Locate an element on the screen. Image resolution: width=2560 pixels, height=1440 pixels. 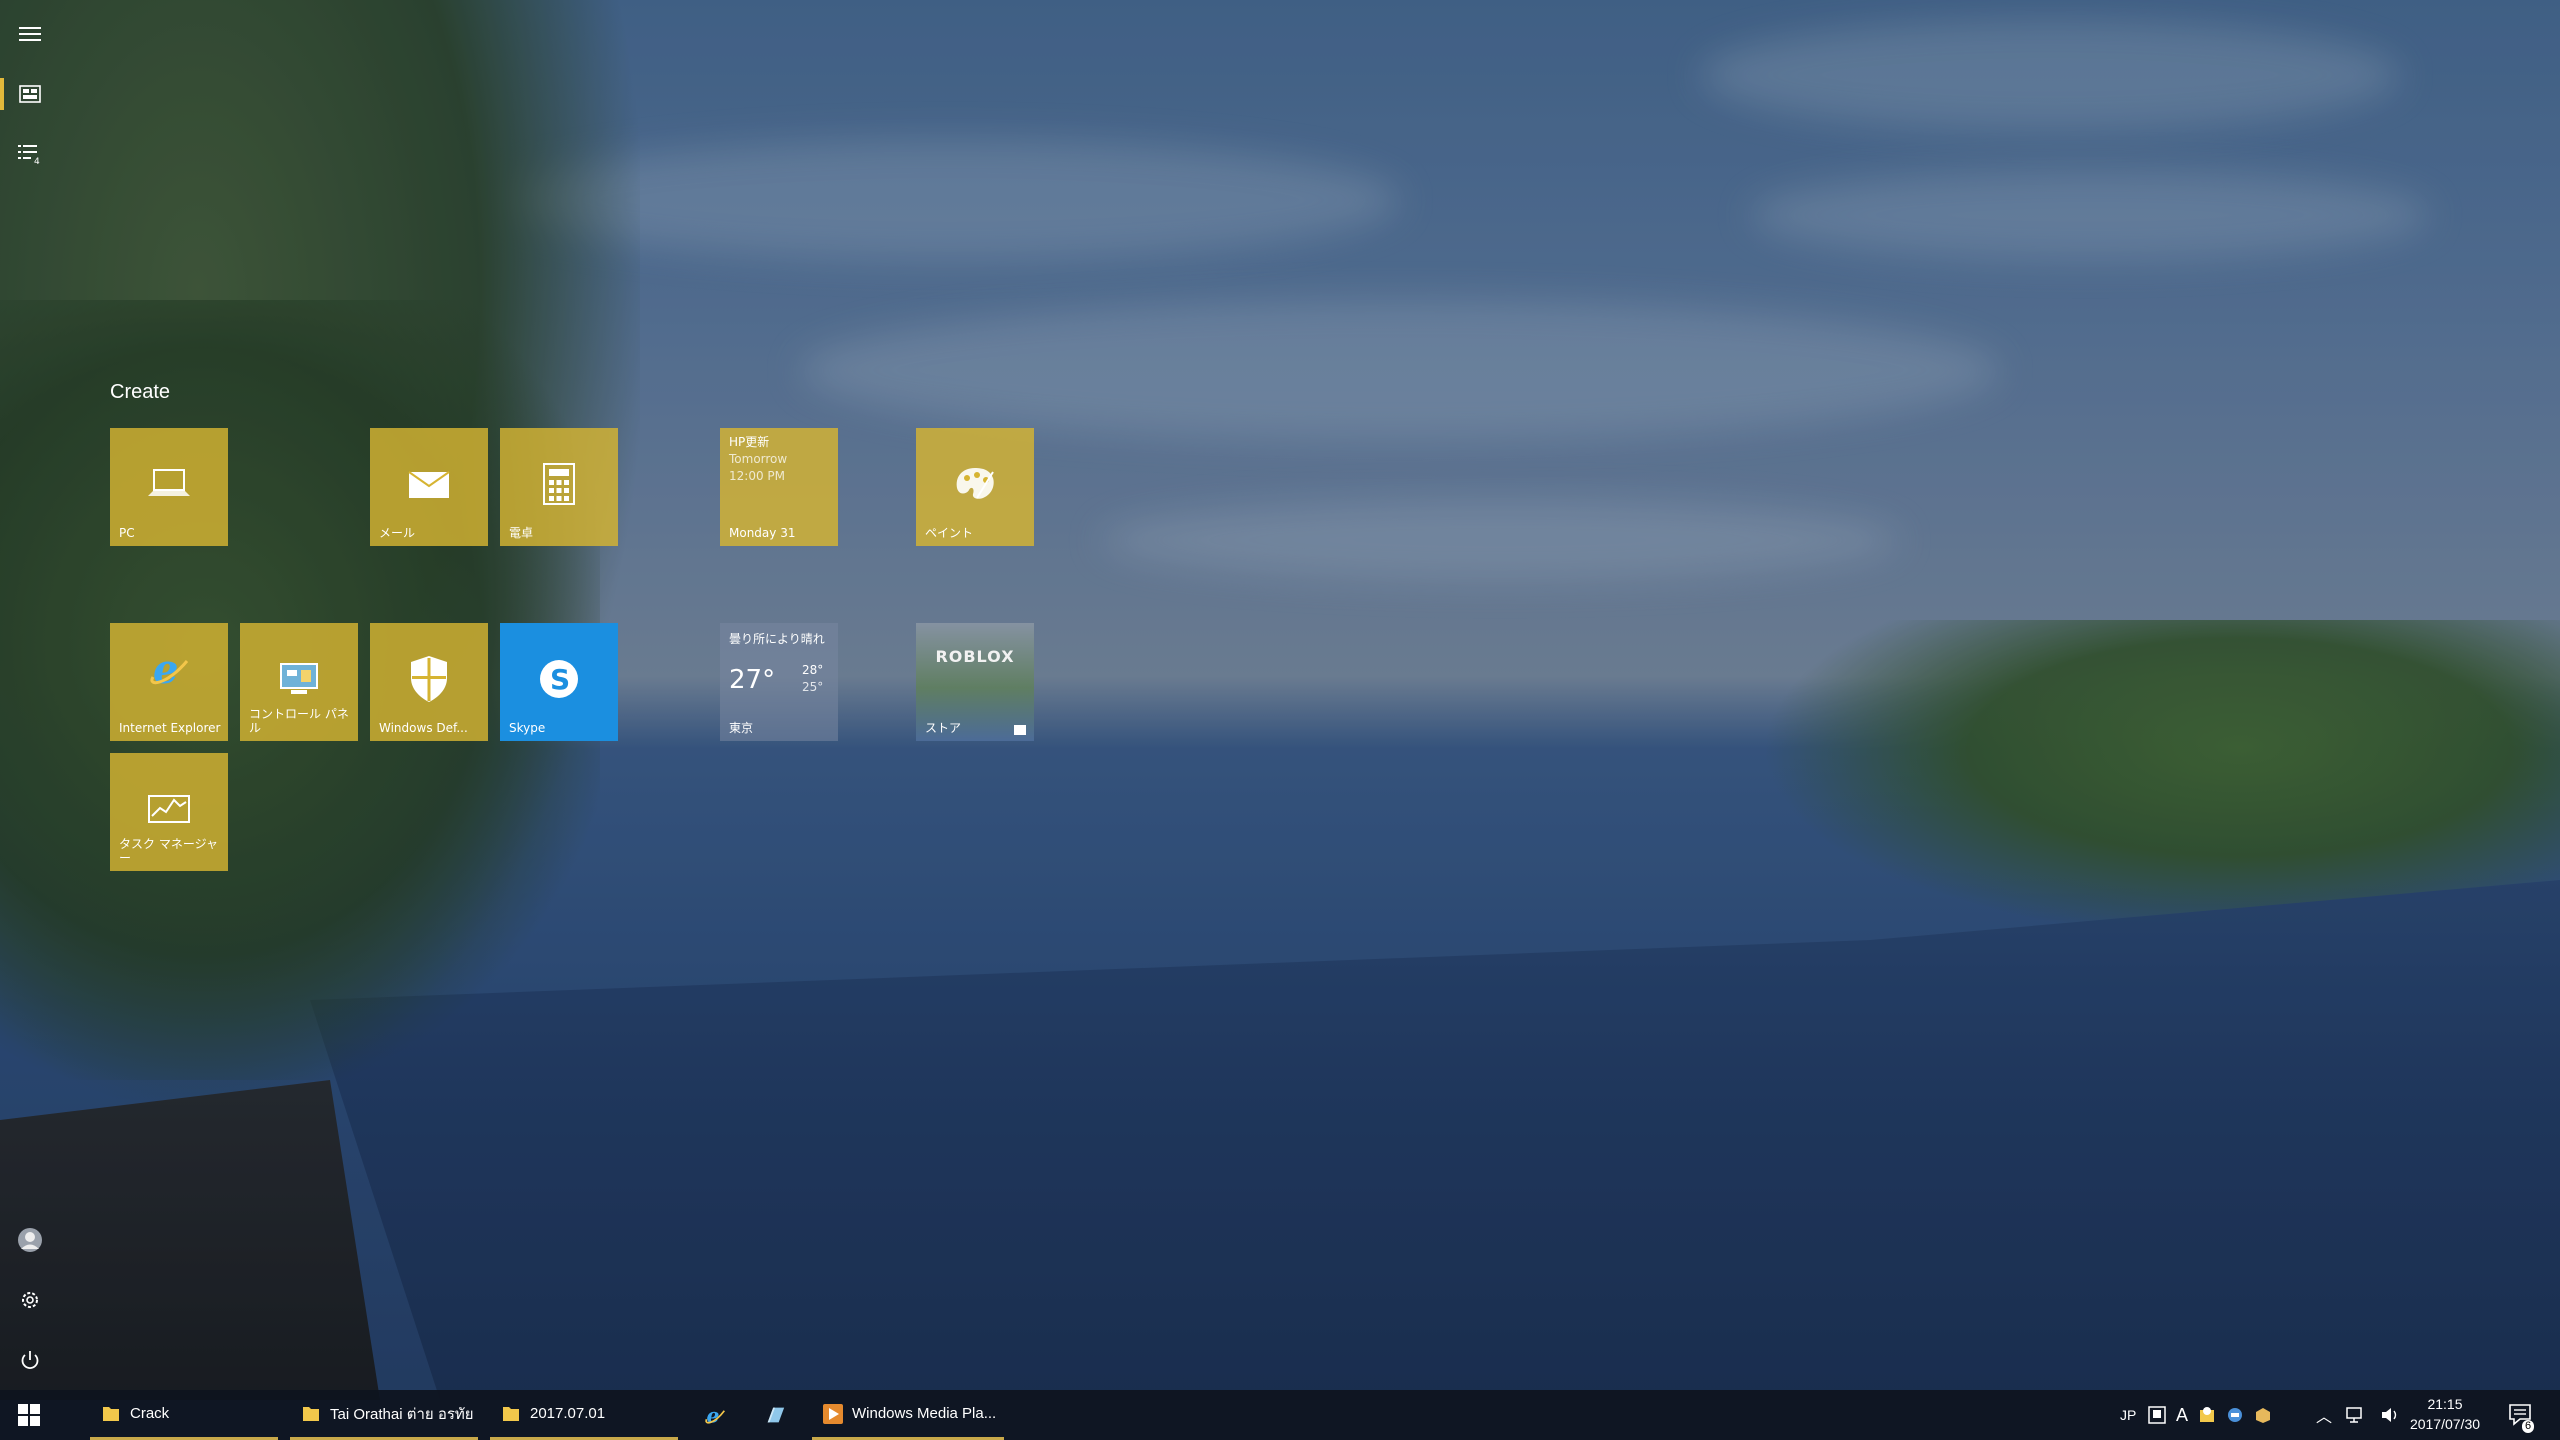
tile-label: 電卓 is located at coordinates (521, 533).